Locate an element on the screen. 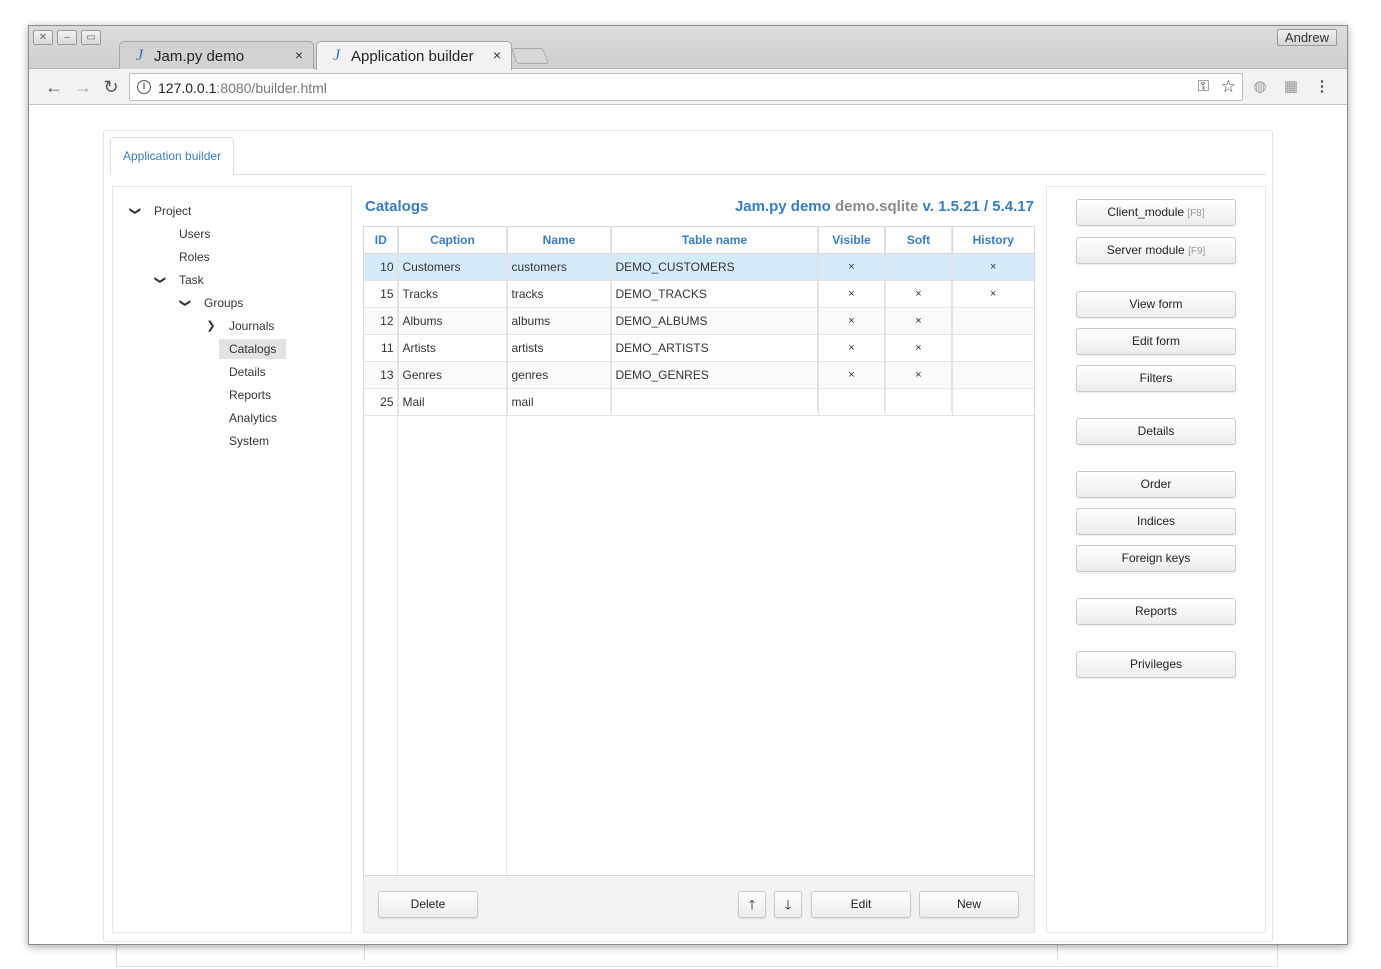  info-icon: i is located at coordinates (144, 87).